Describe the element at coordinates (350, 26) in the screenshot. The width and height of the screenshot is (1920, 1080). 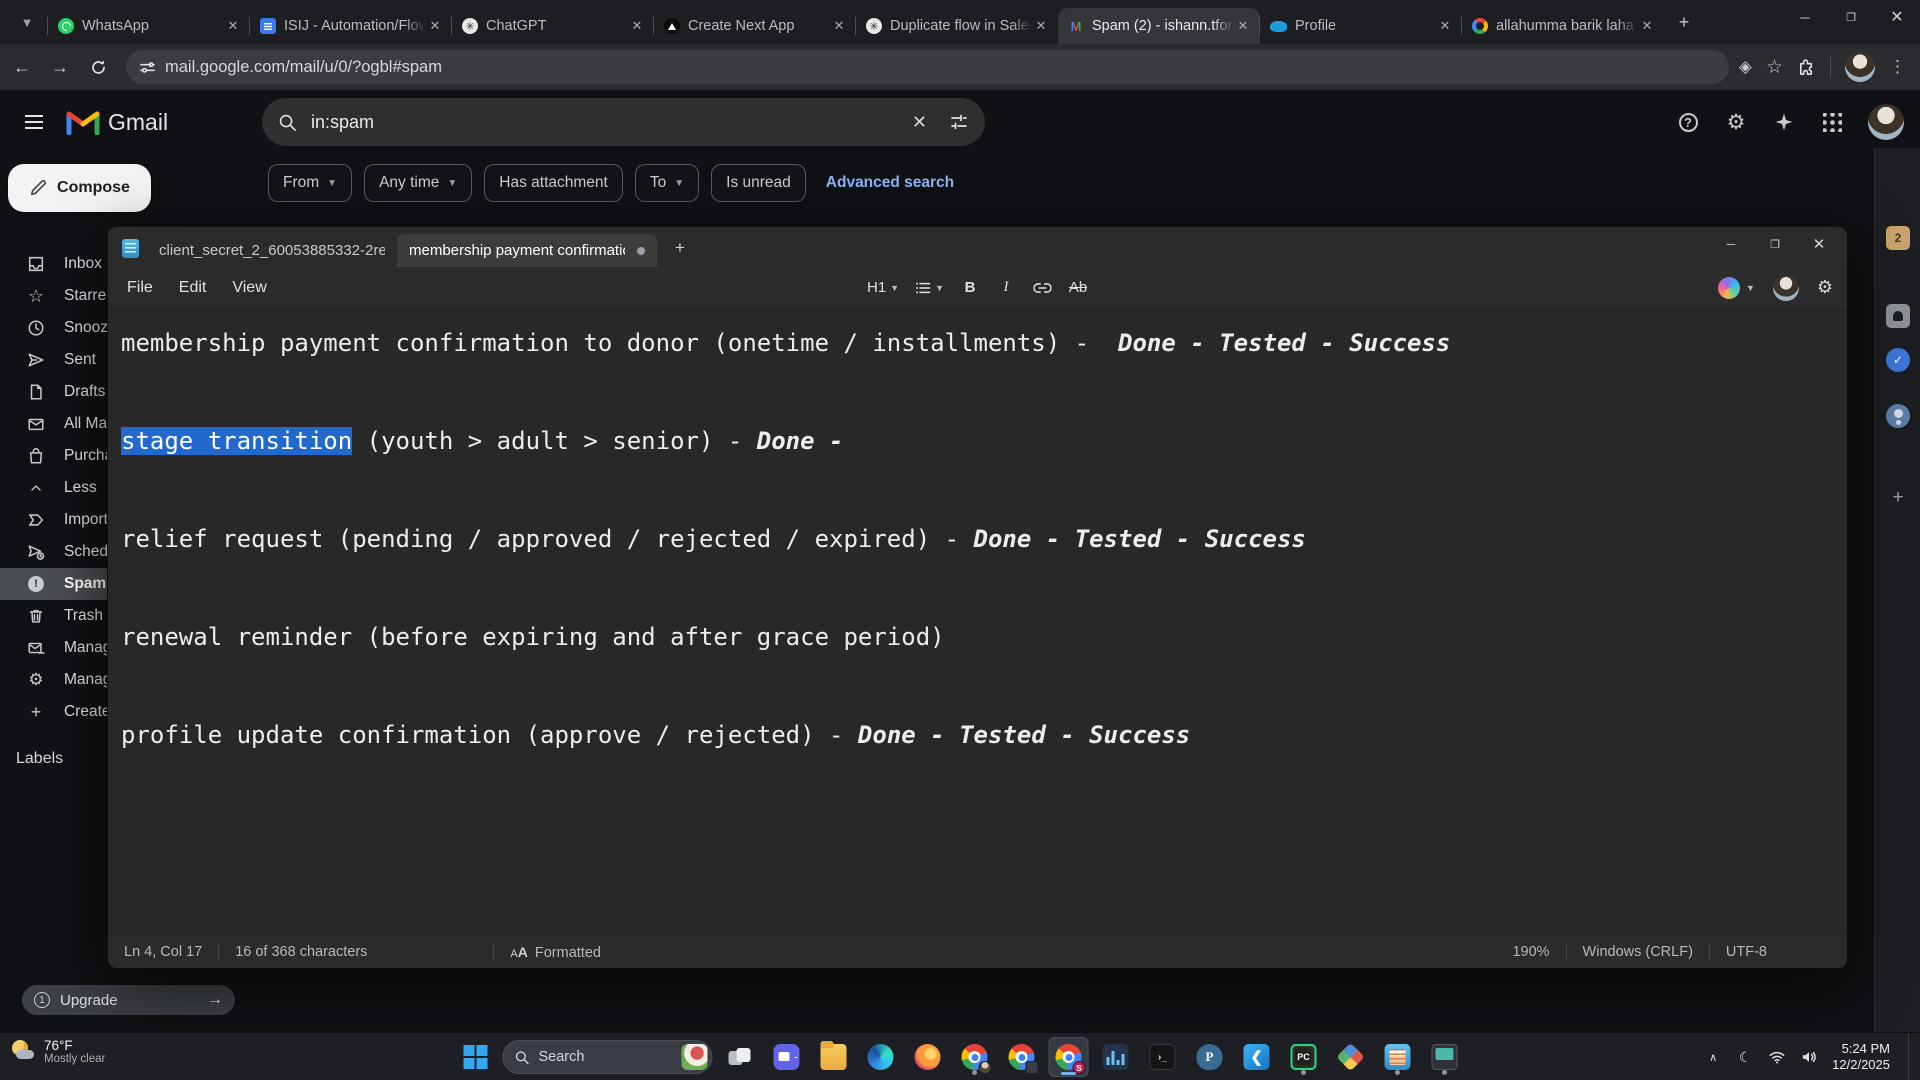
I see `browser-tab-isij: ISIJ - Automation/Flows S ✕` at that location.